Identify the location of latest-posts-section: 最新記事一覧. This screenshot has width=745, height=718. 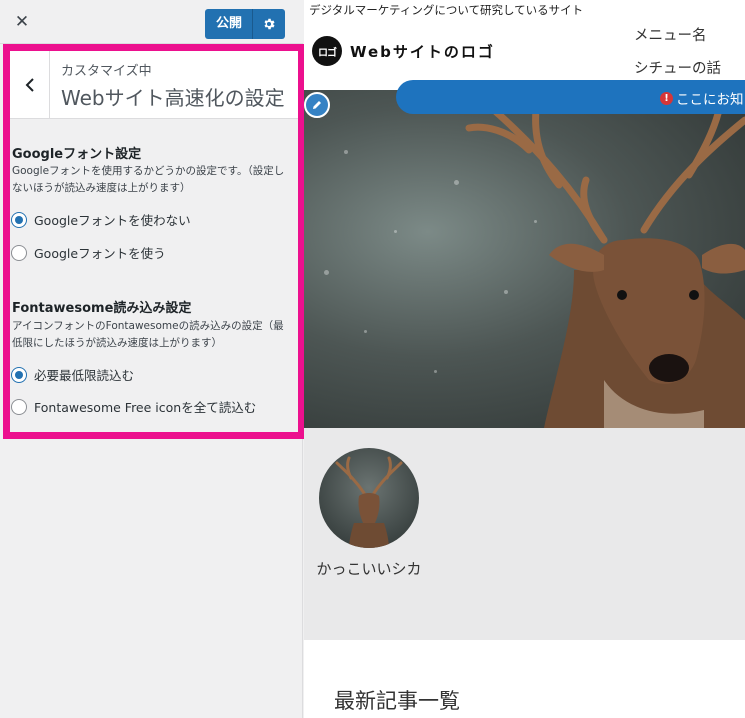
(524, 679).